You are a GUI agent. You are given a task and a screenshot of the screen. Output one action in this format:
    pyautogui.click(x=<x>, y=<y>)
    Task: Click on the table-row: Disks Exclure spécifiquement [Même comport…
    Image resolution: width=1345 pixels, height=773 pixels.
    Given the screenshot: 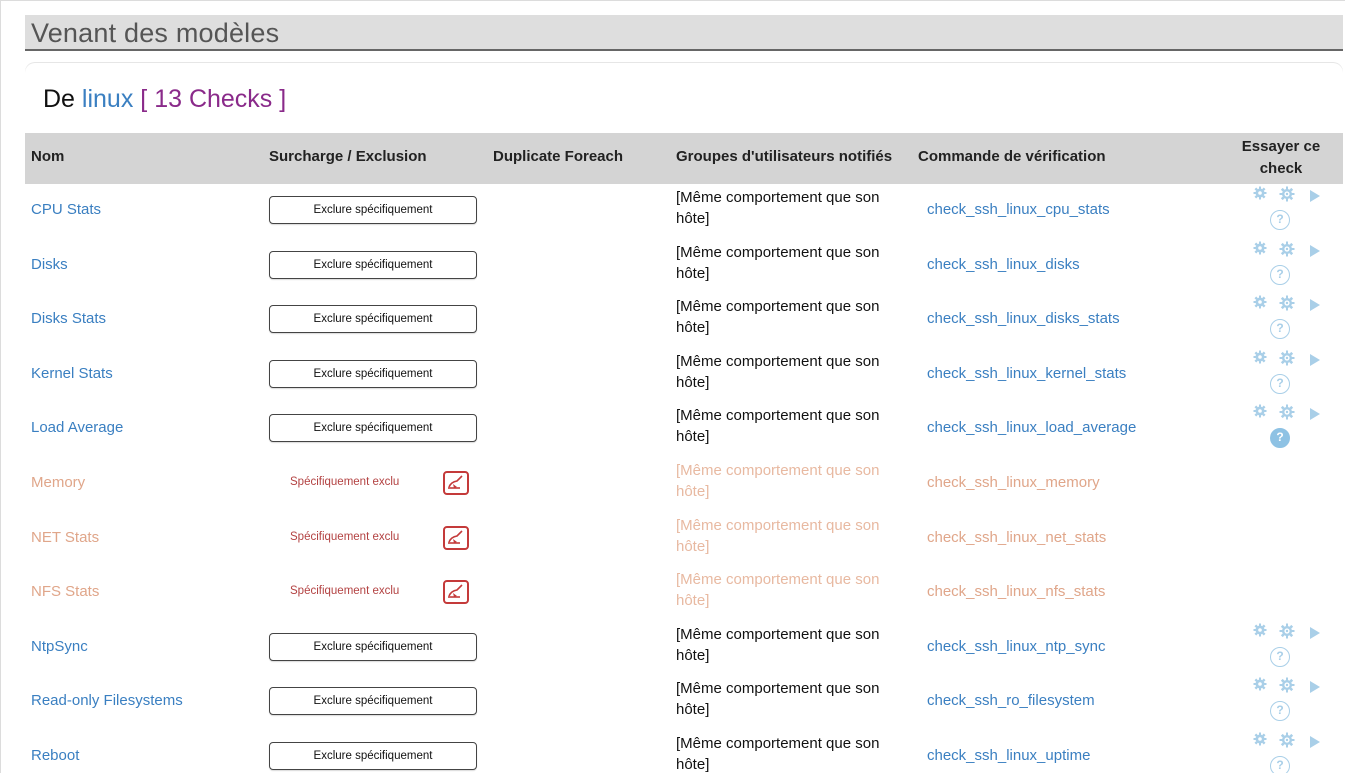 What is the action you would take?
    pyautogui.click(x=684, y=266)
    